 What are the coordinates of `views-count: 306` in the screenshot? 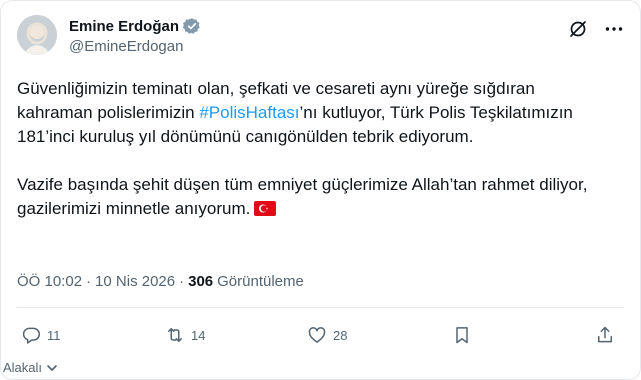 It's located at (201, 281).